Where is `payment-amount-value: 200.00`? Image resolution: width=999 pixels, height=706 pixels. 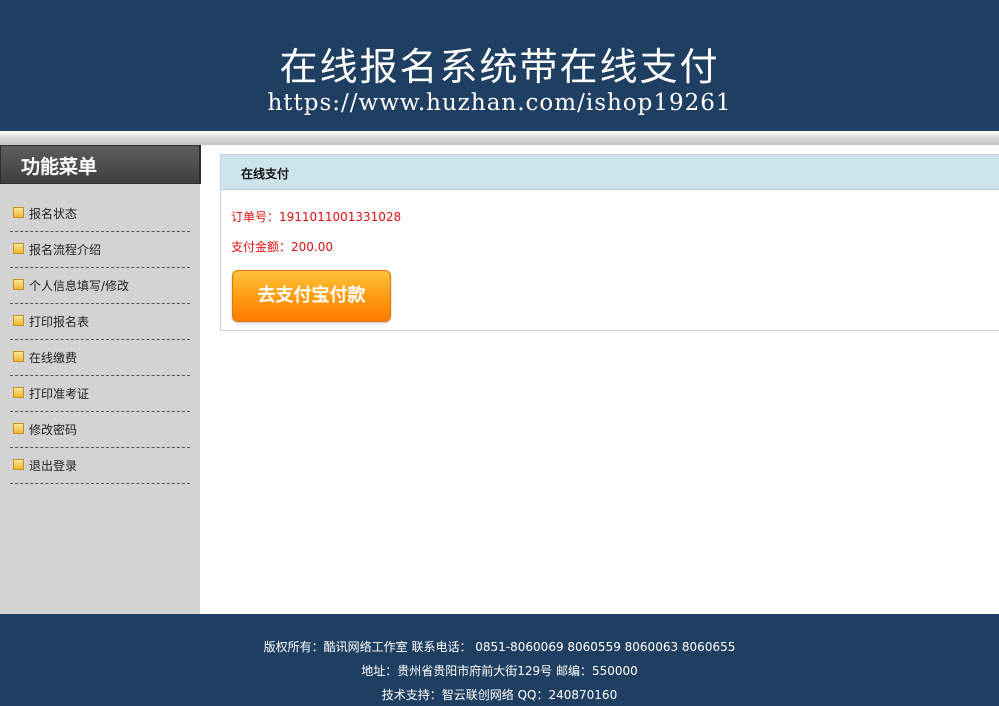 payment-amount-value: 200.00 is located at coordinates (312, 247).